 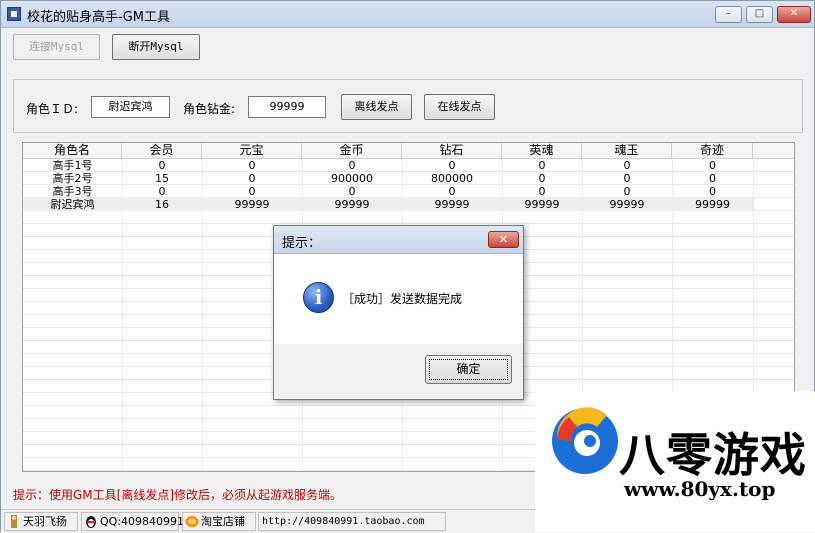 What do you see at coordinates (162, 204) in the screenshot?
I see `table-cell: 16` at bounding box center [162, 204].